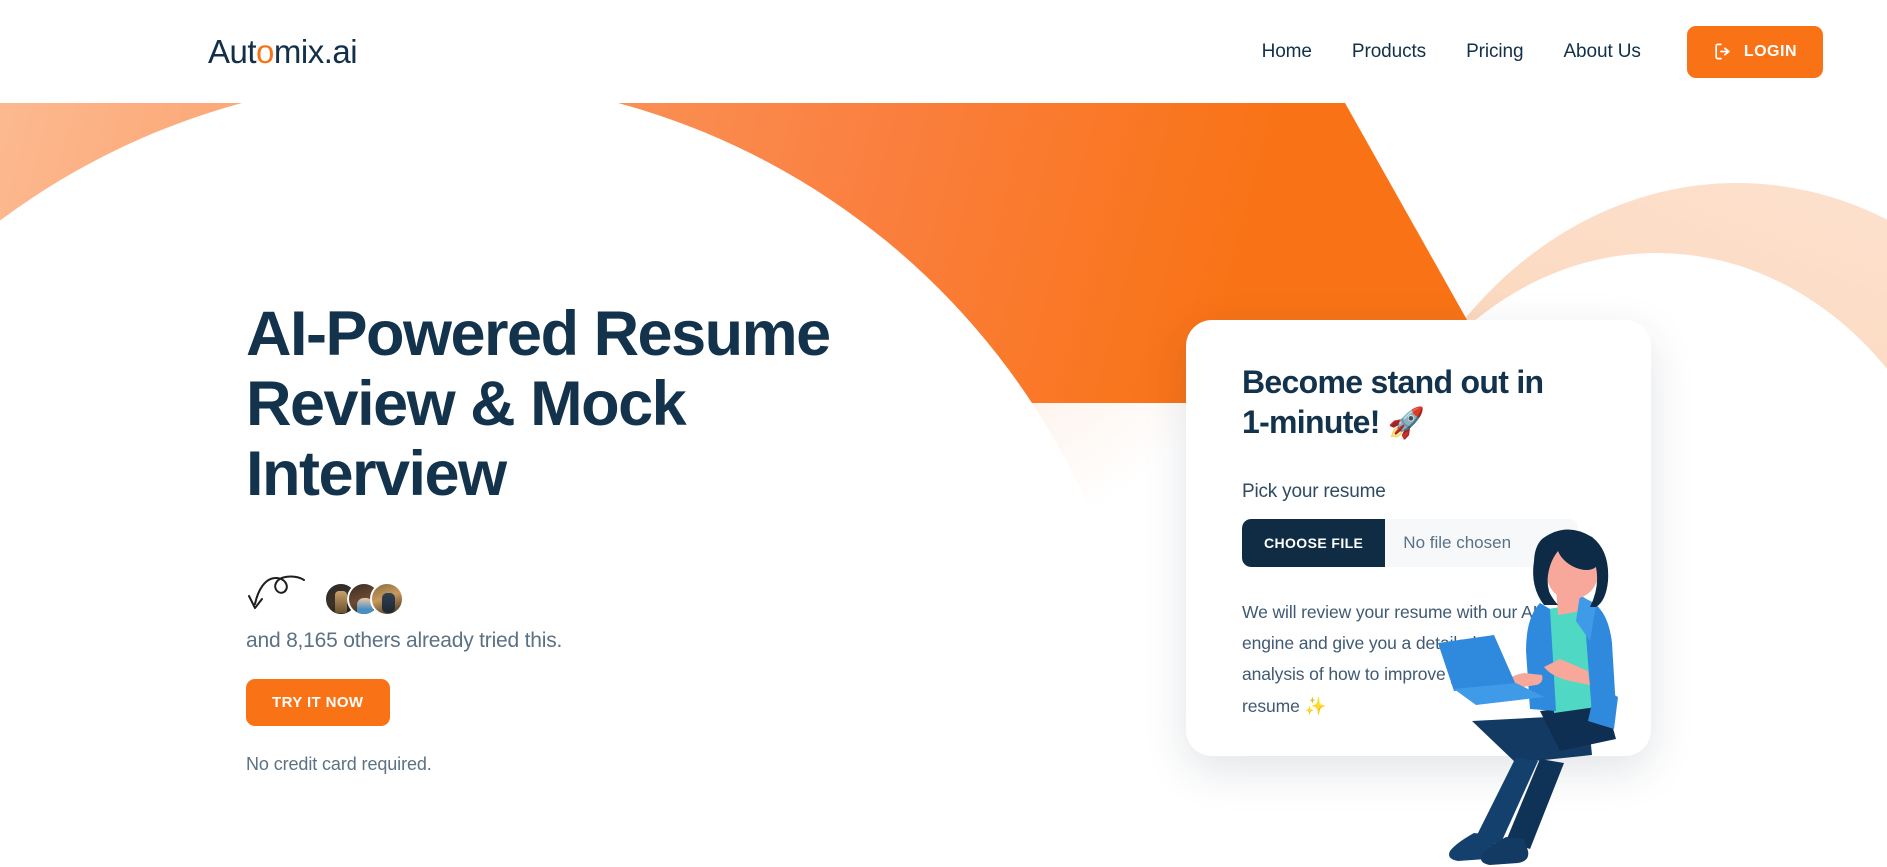 This screenshot has width=1887, height=867. What do you see at coordinates (606, 595) in the screenshot?
I see `social-proof-row` at bounding box center [606, 595].